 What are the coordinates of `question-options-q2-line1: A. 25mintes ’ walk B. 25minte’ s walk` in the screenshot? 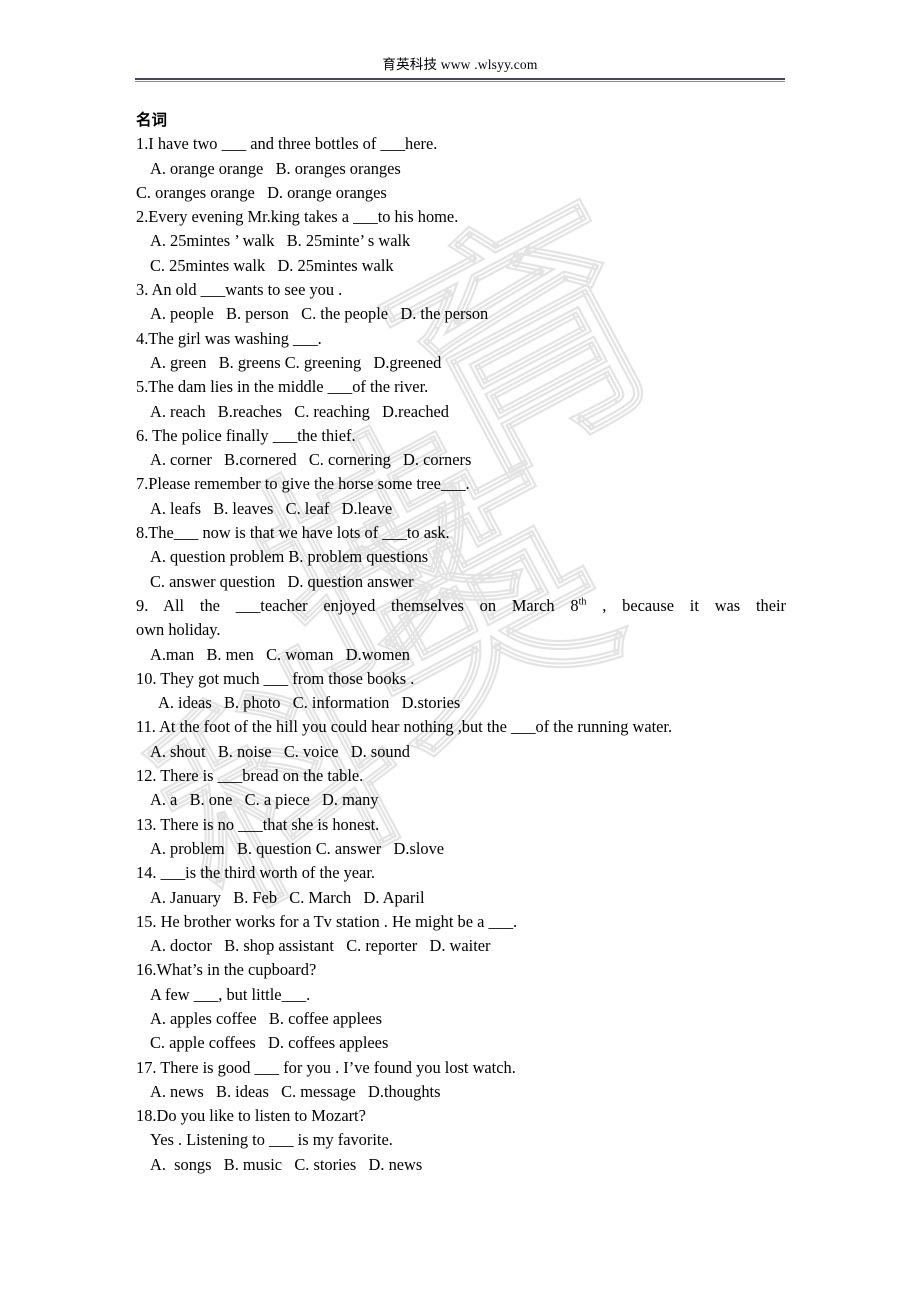 It's located at (280, 241).